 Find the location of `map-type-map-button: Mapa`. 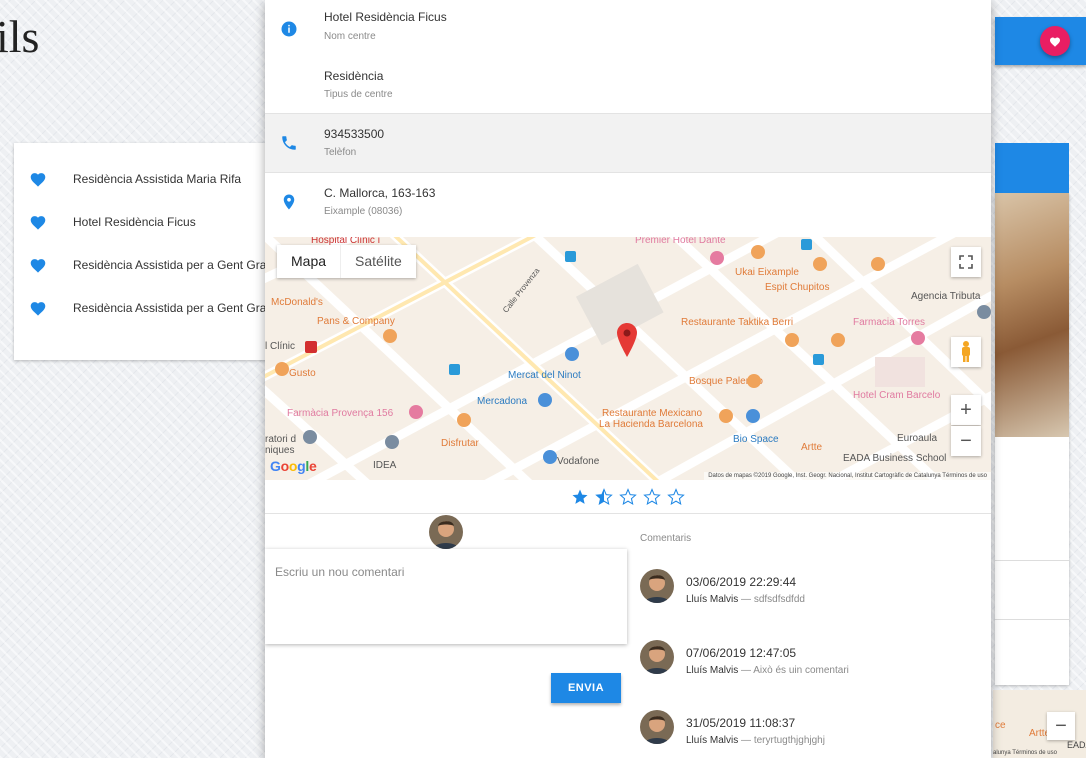

map-type-map-button: Mapa is located at coordinates (308, 261).